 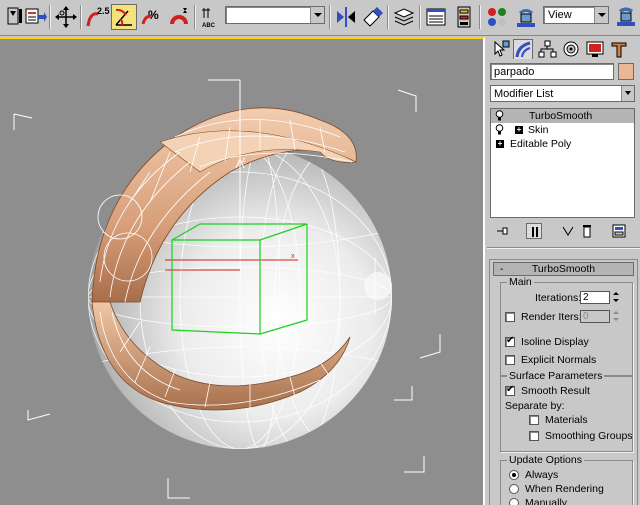 What do you see at coordinates (510, 341) in the screenshot?
I see `isoline-display-checkbox` at bounding box center [510, 341].